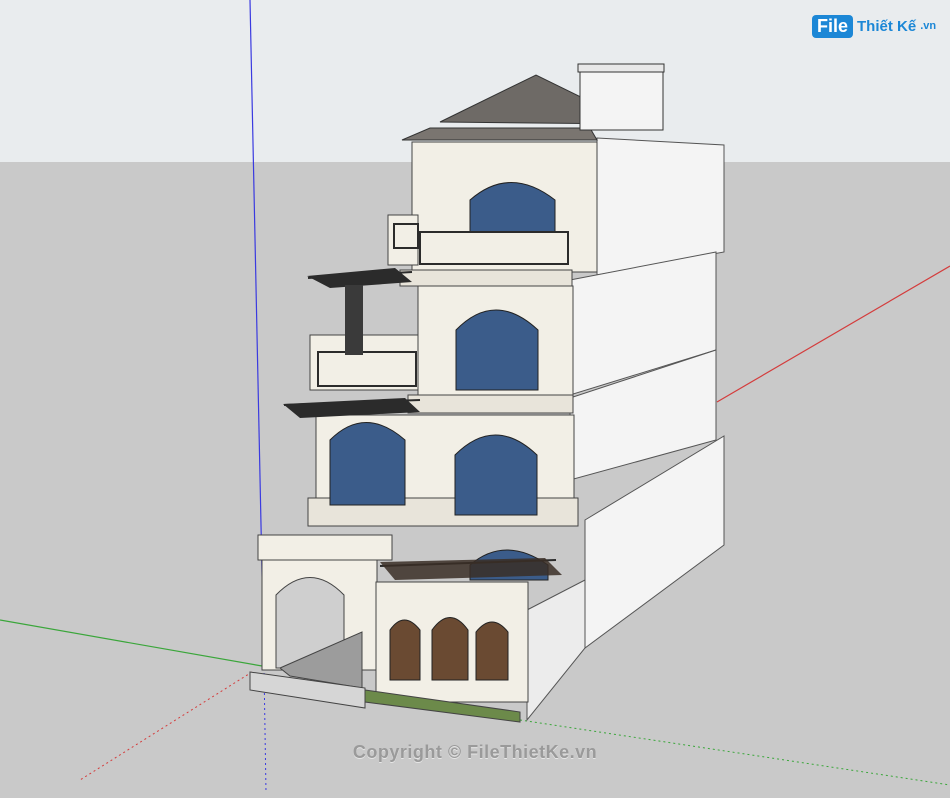  Describe the element at coordinates (833, 26) in the screenshot. I see `logo-file: File` at that location.